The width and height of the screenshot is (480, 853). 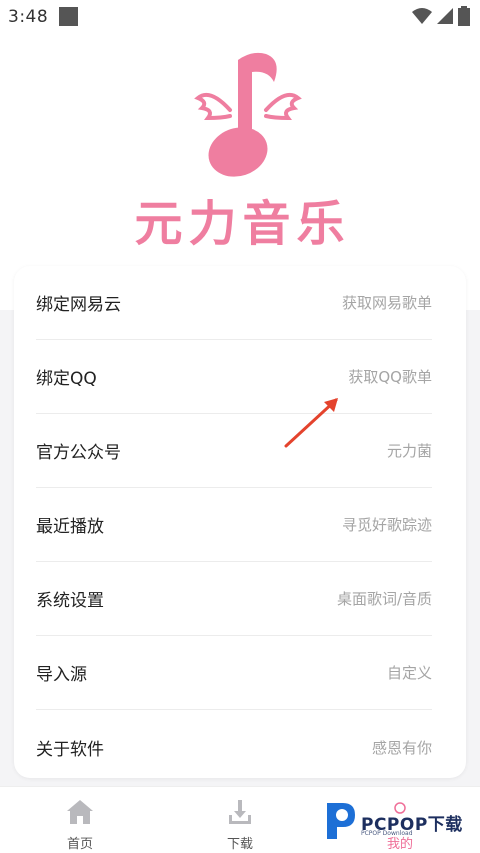 I want to click on menu-item-value: 元力菌, so click(x=409, y=451).